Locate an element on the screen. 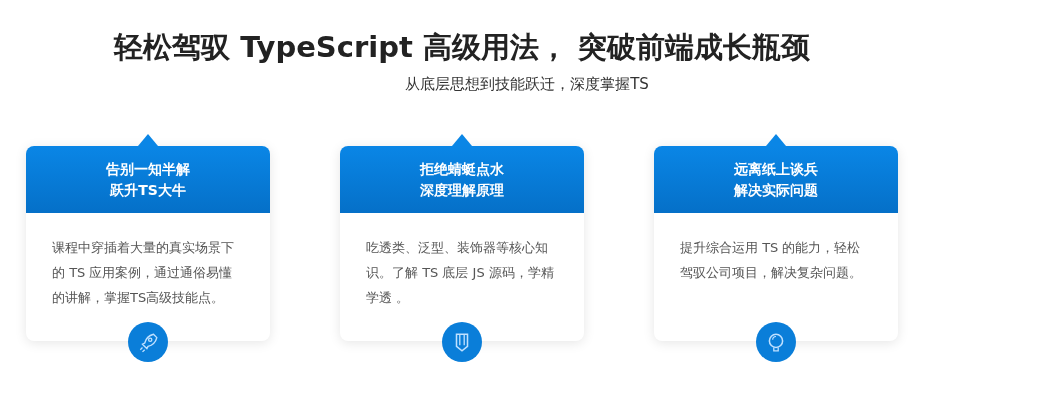  card-title: 跃升TS大牛 is located at coordinates (148, 190).